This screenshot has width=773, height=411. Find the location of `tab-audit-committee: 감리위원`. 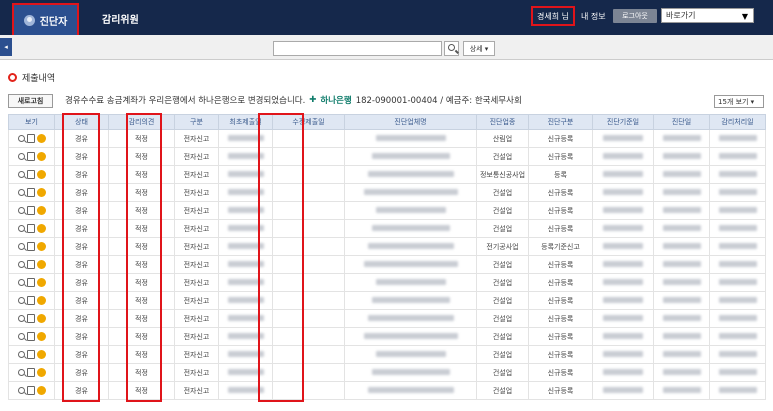

tab-audit-committee: 감리위원 is located at coordinates (120, 18).